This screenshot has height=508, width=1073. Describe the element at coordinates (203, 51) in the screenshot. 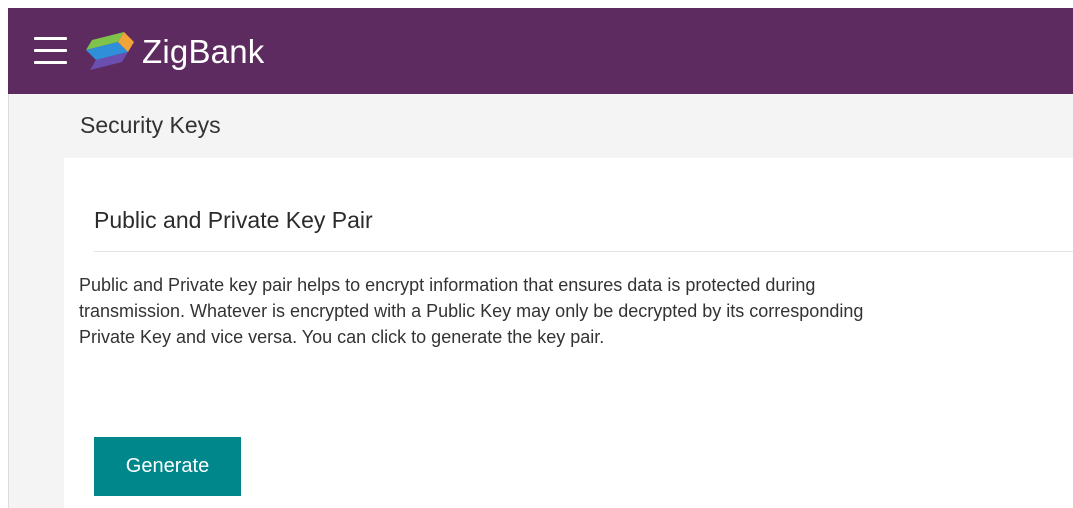

I see `brand-name: ZigBank` at that location.